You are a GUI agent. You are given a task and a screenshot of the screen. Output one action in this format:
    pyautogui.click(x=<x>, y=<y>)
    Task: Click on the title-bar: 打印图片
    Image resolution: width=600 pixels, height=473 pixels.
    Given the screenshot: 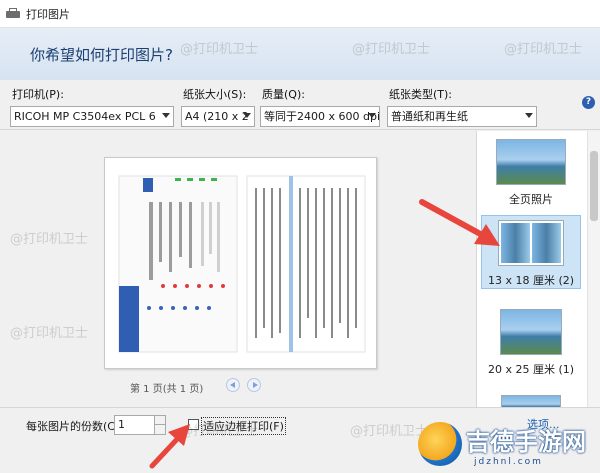 What is the action you would take?
    pyautogui.click(x=300, y=14)
    